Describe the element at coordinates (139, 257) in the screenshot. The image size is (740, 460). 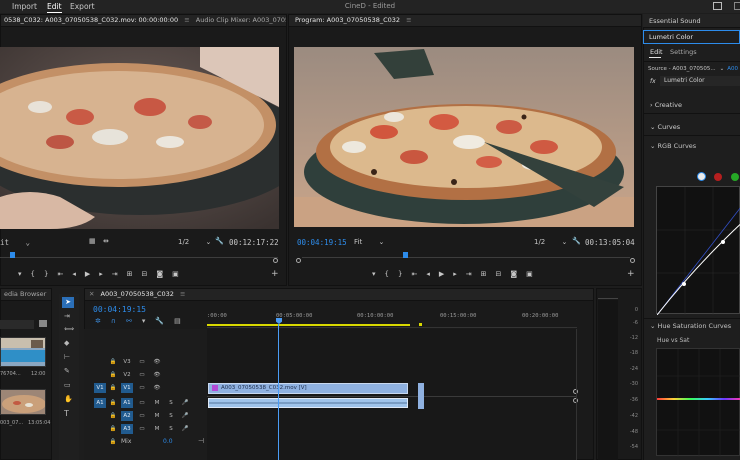
I see `source-scrub-bar` at that location.